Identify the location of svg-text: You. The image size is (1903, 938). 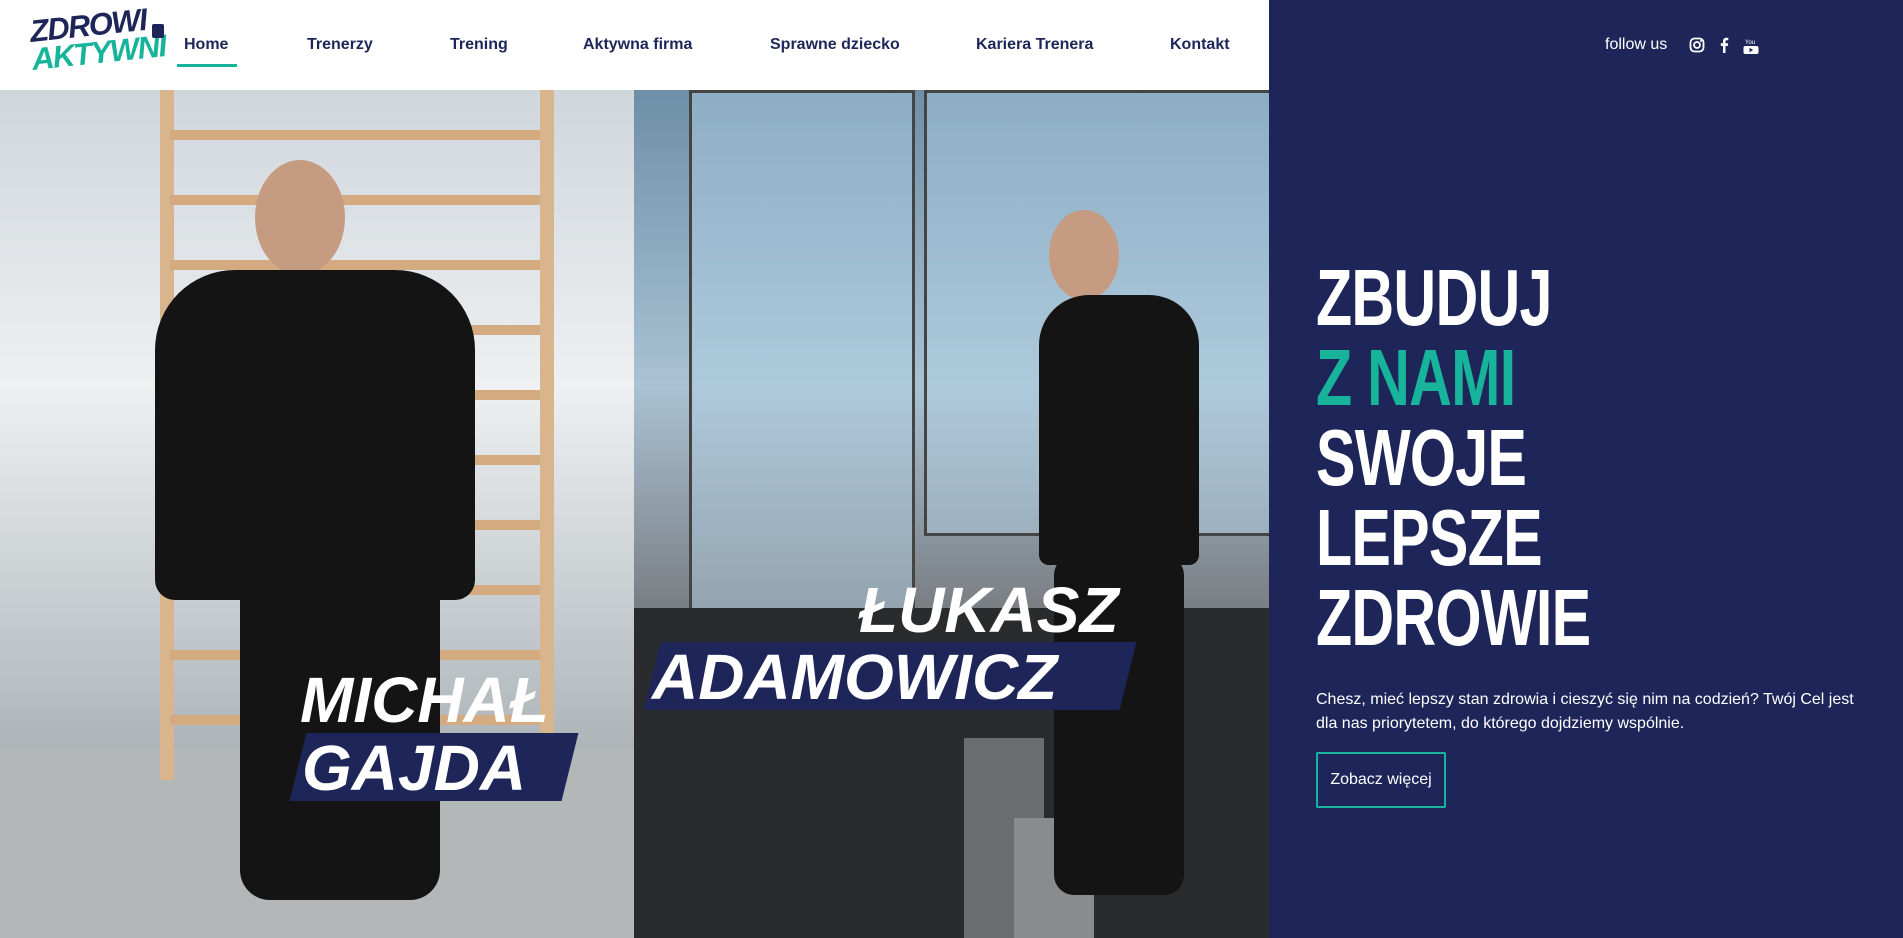
(1750, 43).